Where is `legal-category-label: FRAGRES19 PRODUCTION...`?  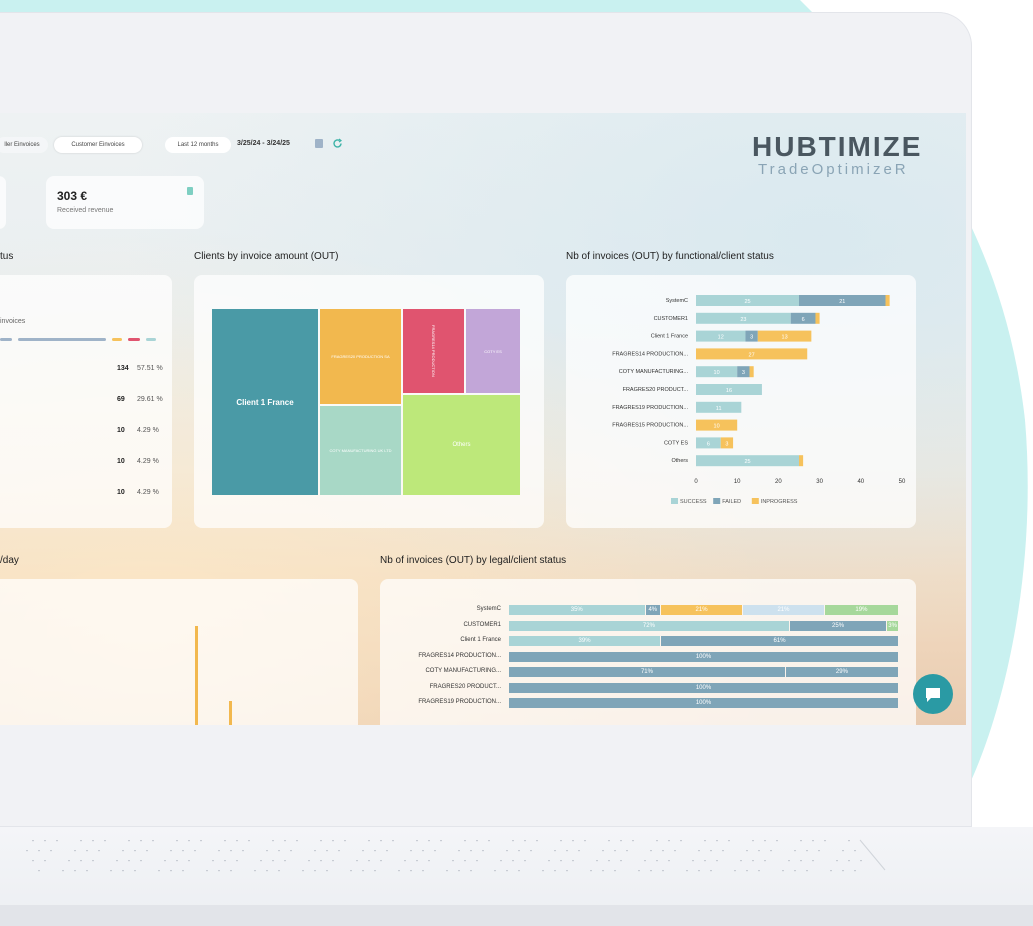
legal-category-label: FRAGRES19 PRODUCTION... is located at coordinates (459, 702).